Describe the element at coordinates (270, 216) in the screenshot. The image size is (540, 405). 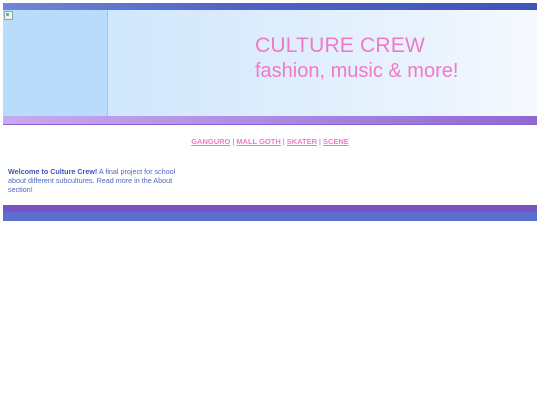
I see `footer-bar-blue` at that location.